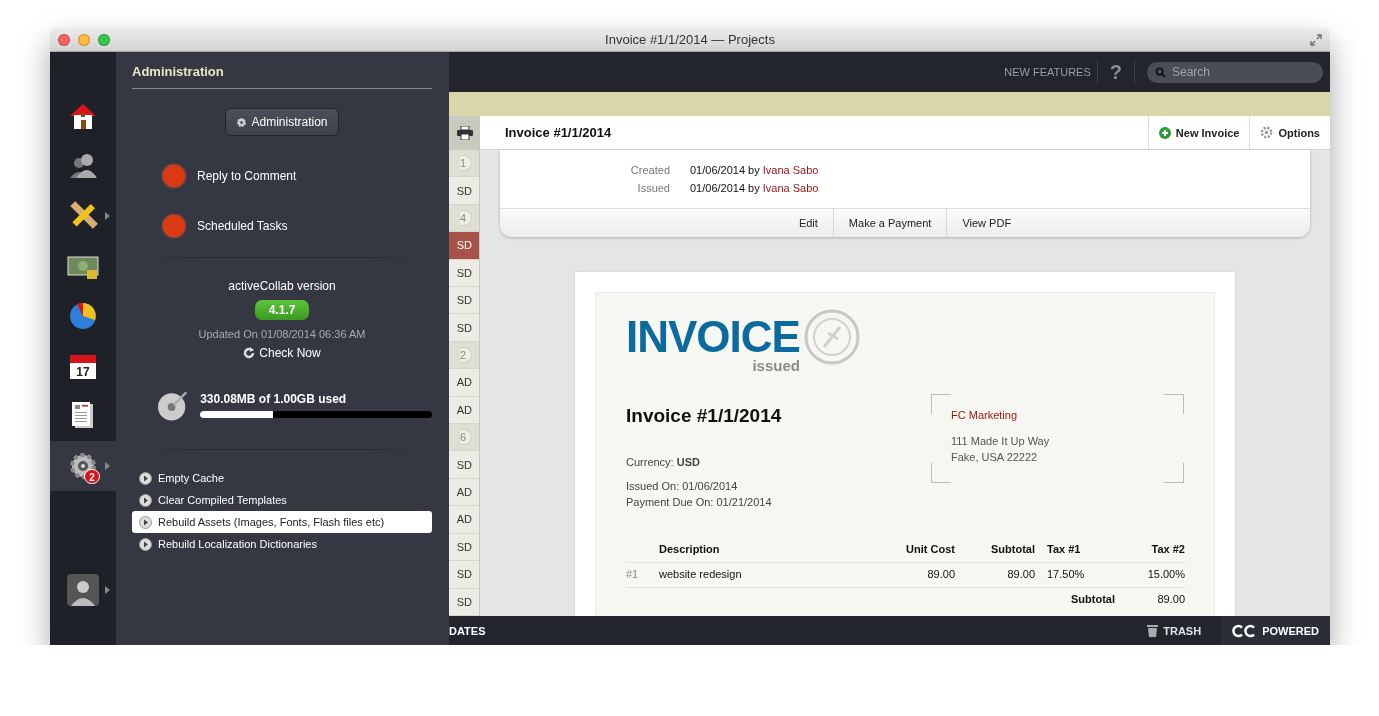 This screenshot has height=716, width=1379. What do you see at coordinates (889, 223) in the screenshot?
I see `action-button: Make a Payment` at bounding box center [889, 223].